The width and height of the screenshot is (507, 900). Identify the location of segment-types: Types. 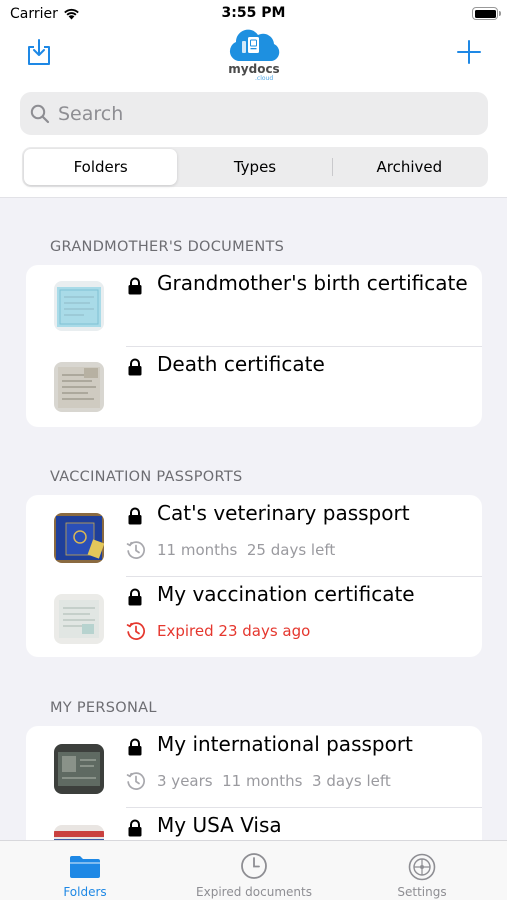
(254, 167).